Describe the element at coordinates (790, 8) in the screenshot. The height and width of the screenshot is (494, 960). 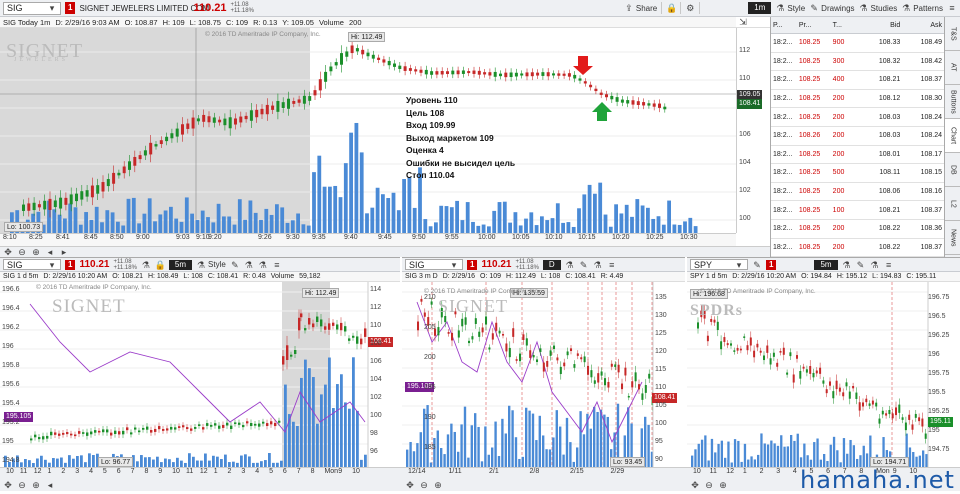
I see `style-button: ⚗ Style` at that location.